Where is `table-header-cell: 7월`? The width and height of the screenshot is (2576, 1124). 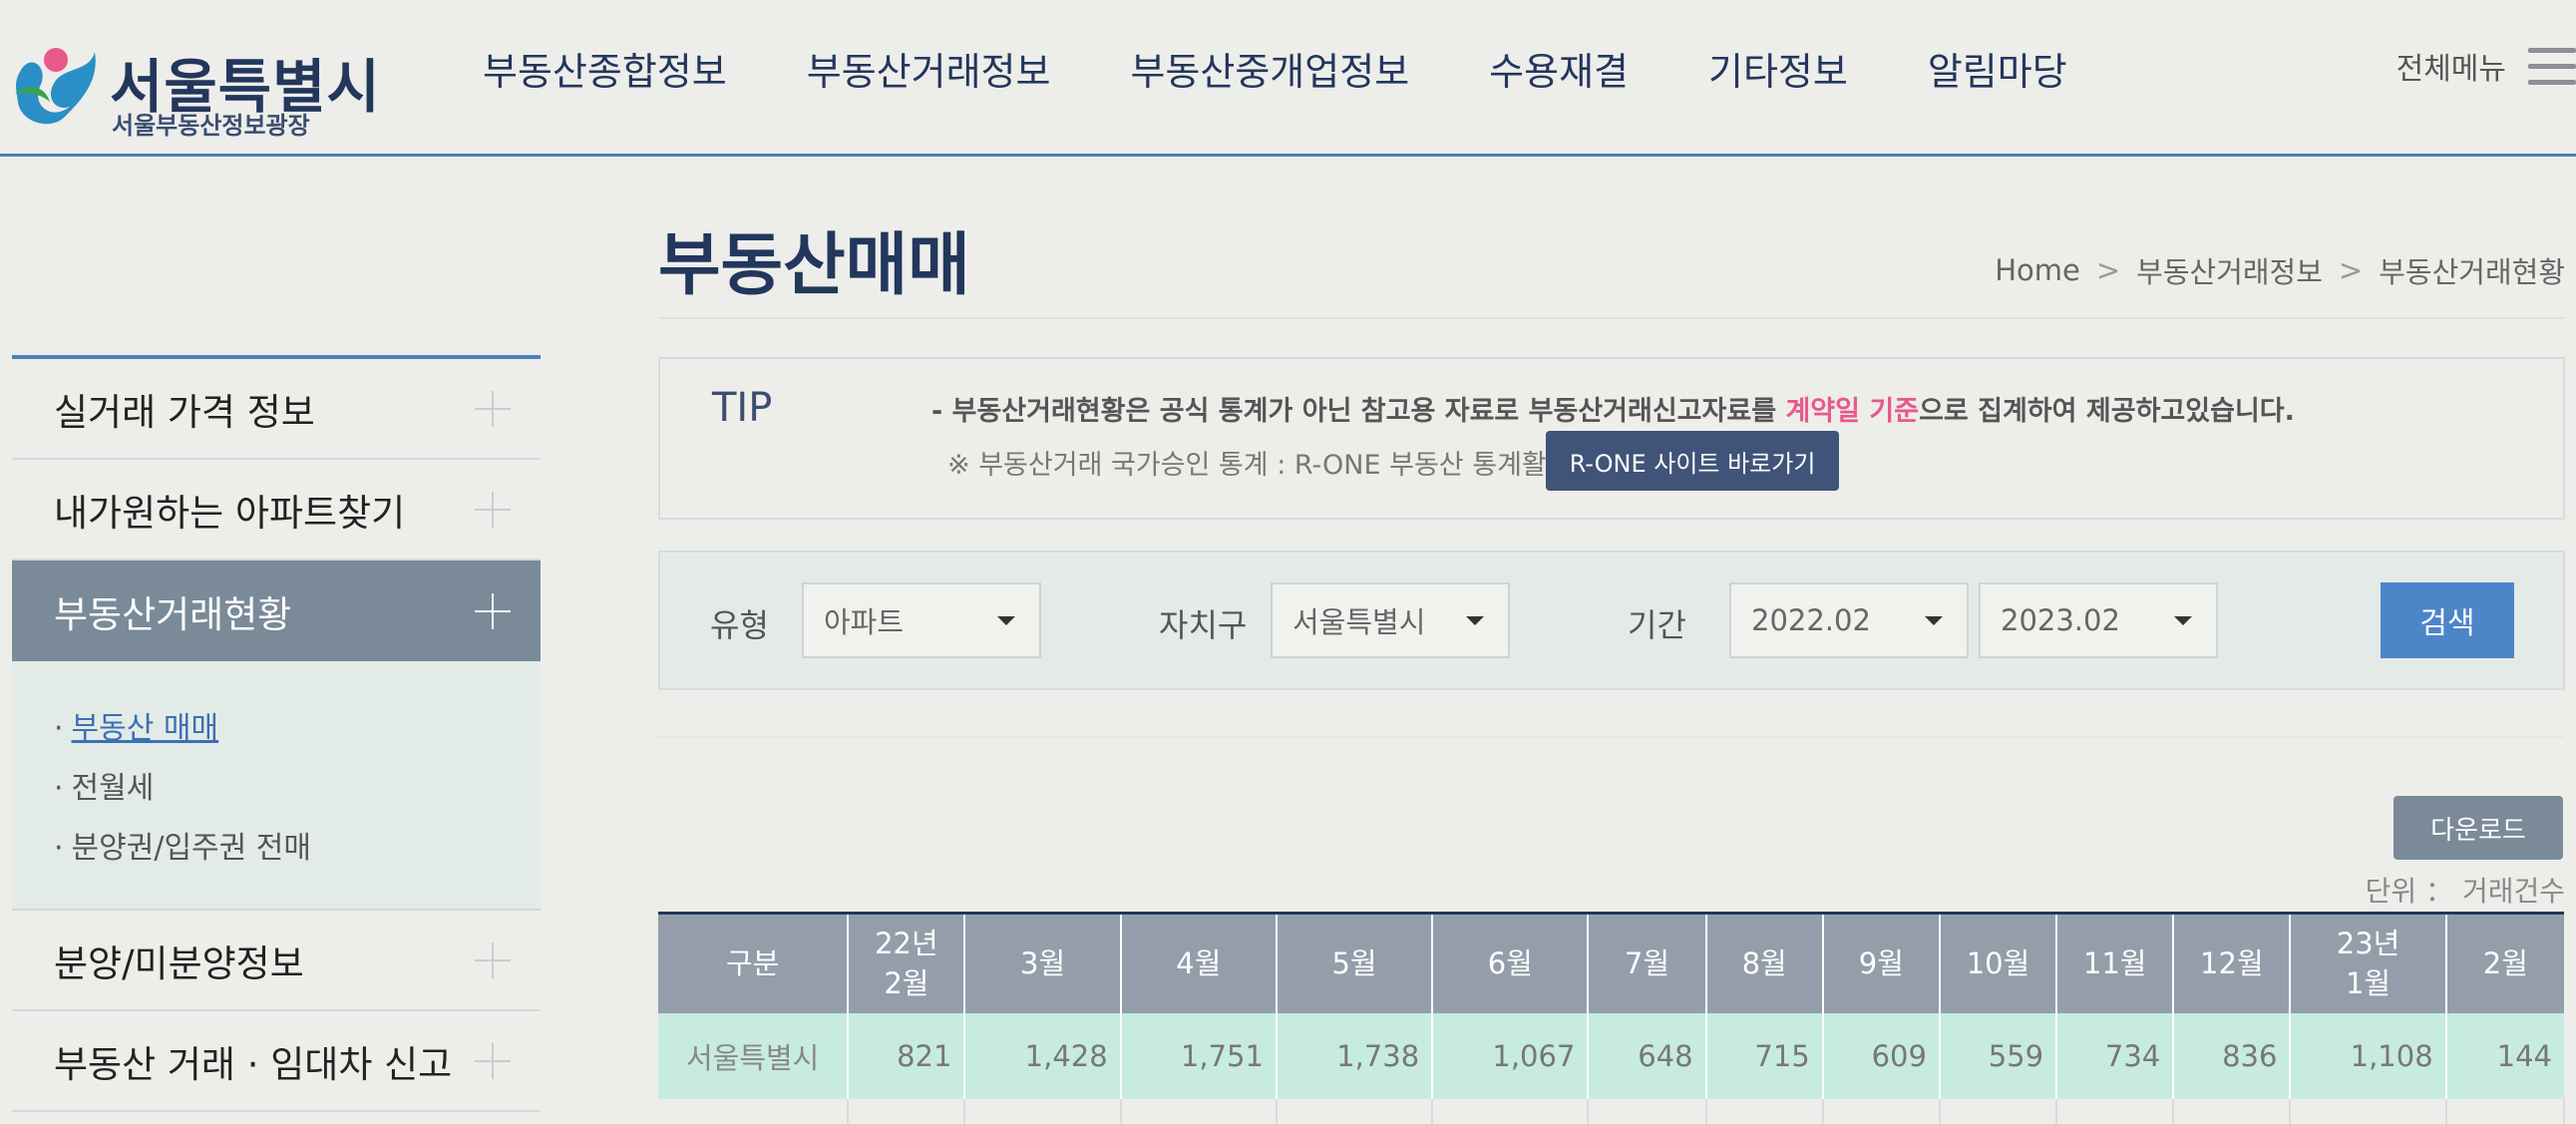 table-header-cell: 7월 is located at coordinates (1648, 963).